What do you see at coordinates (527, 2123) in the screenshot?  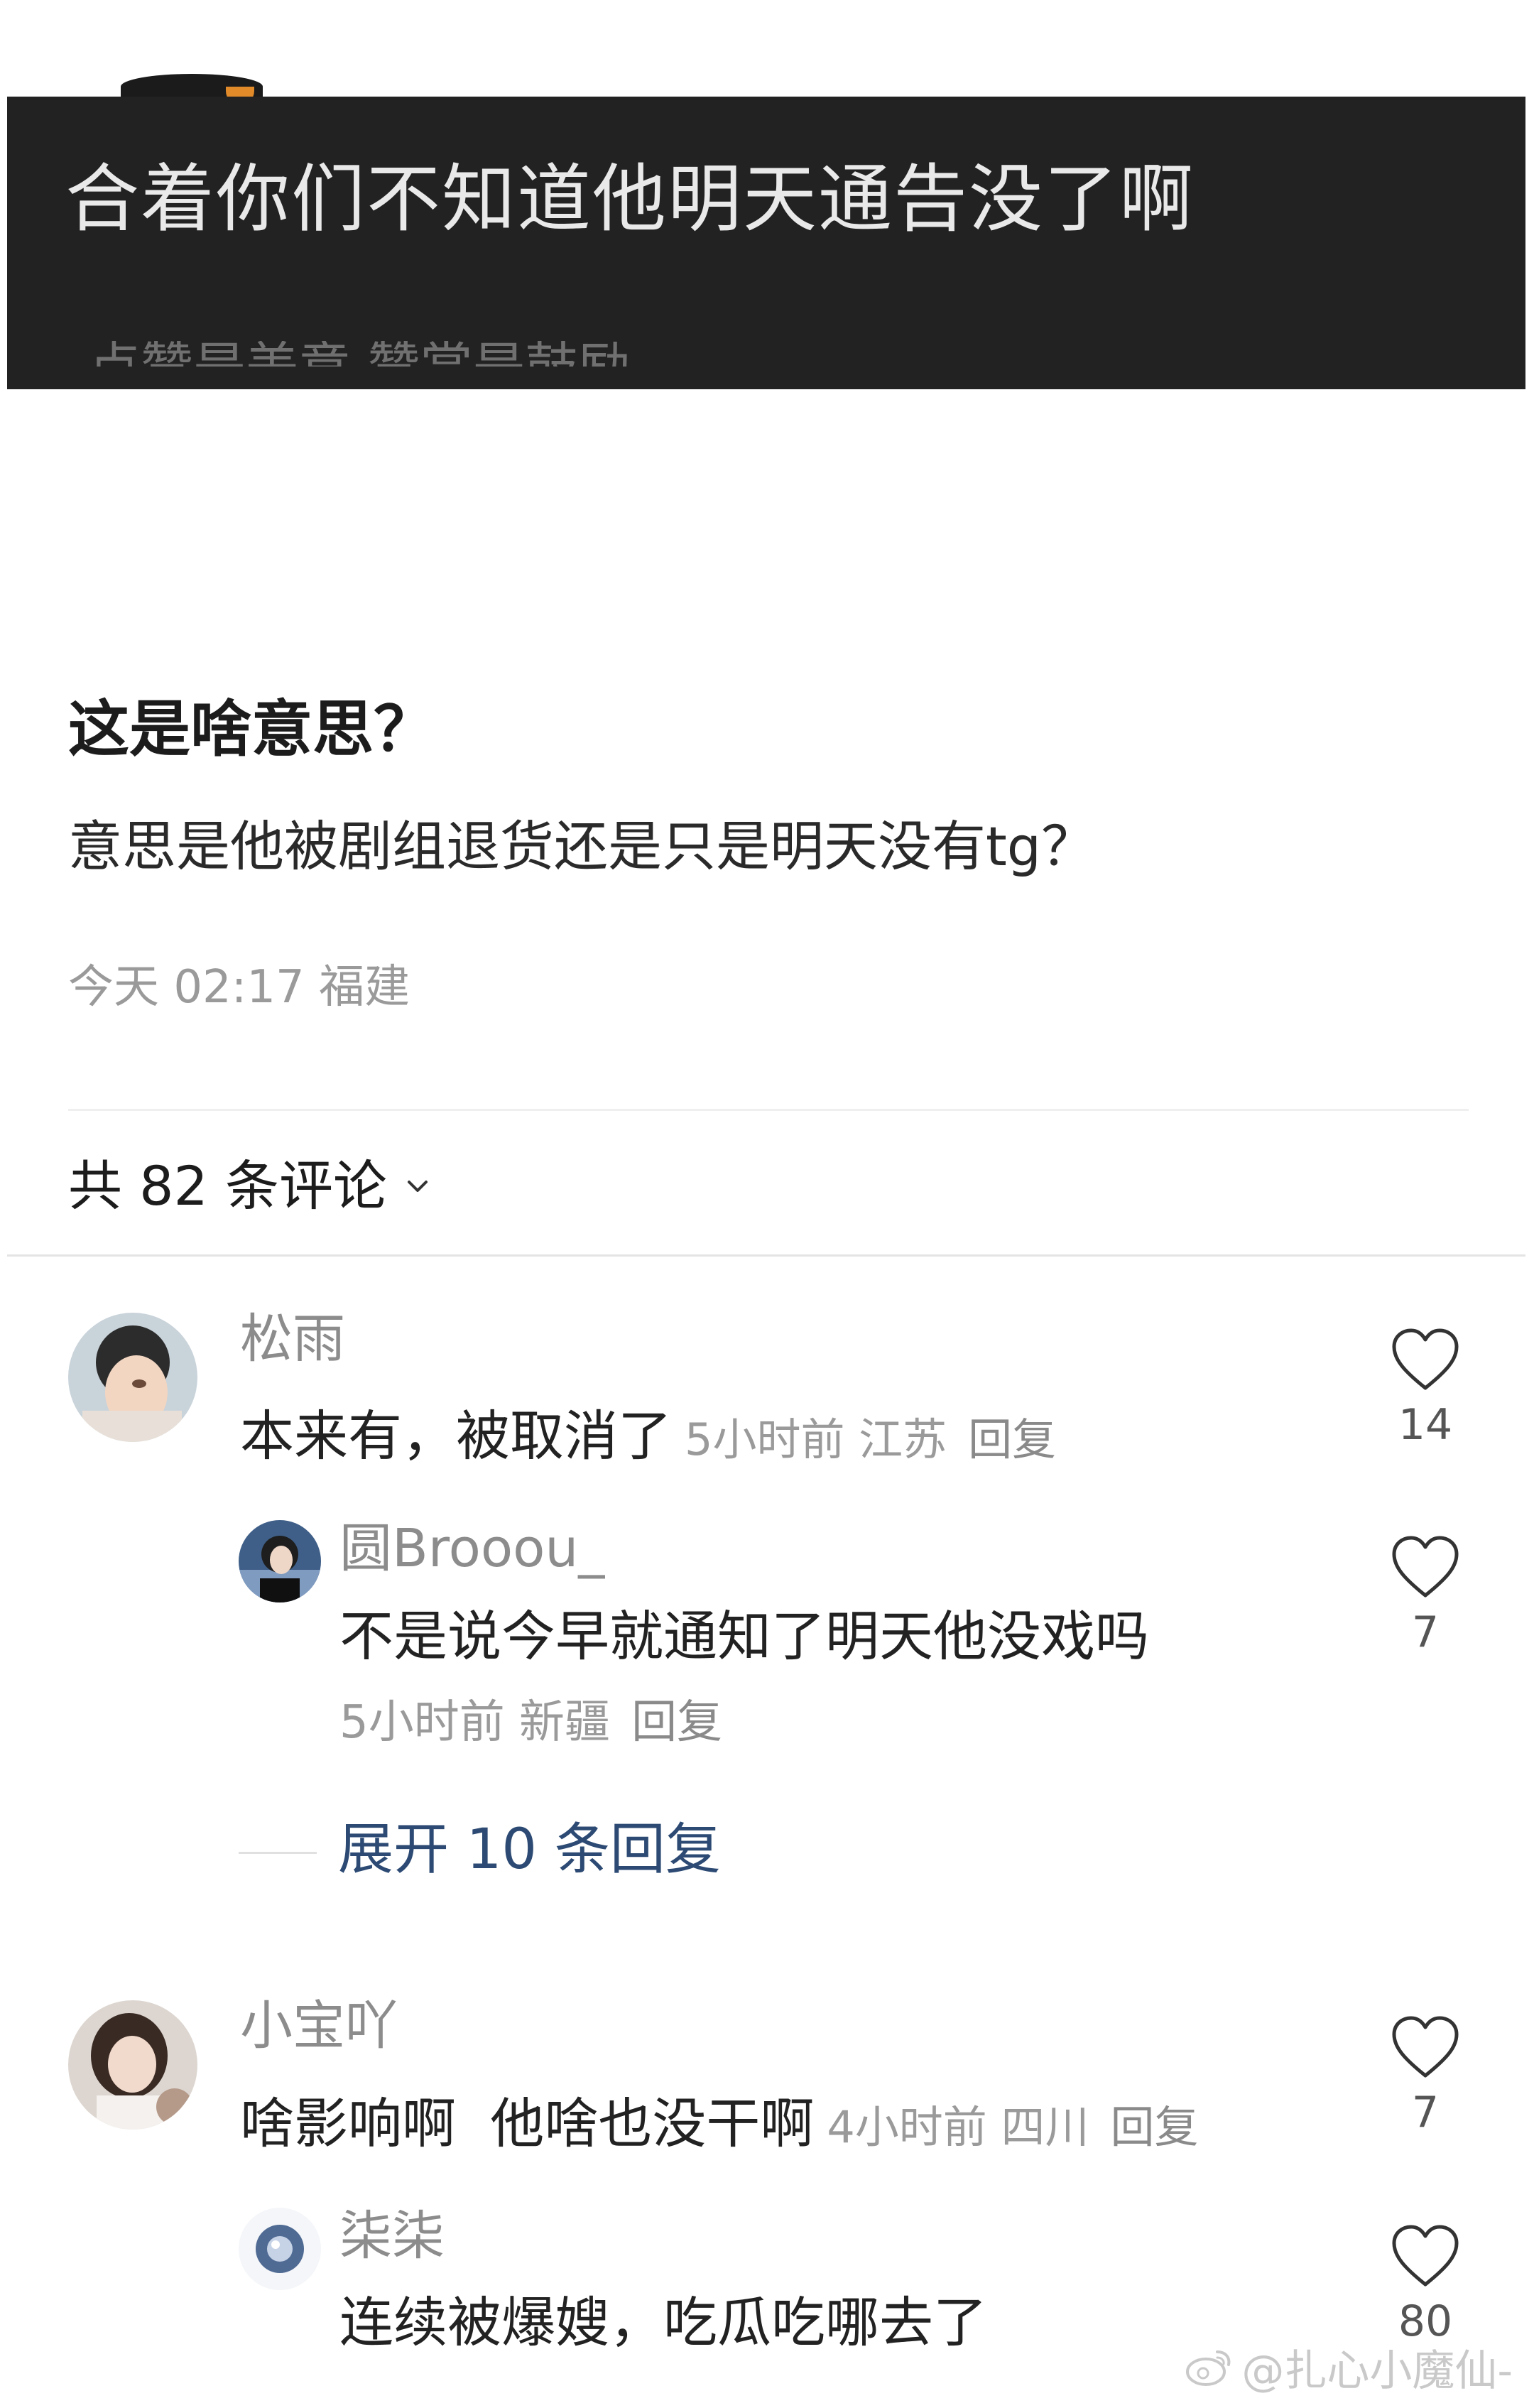 I see `comment-body: 啥影响啊 他啥也没干啊` at bounding box center [527, 2123].